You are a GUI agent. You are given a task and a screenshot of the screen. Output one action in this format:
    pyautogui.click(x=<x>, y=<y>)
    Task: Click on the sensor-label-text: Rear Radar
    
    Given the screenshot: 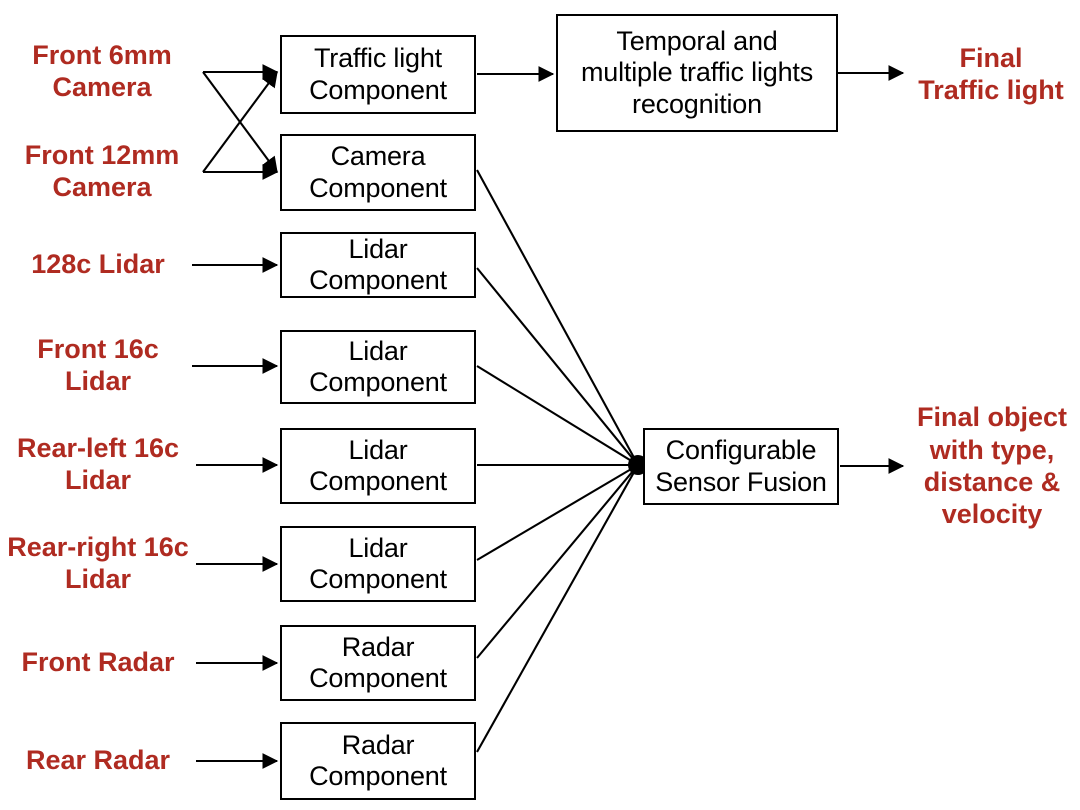 What is the action you would take?
    pyautogui.click(x=98, y=760)
    